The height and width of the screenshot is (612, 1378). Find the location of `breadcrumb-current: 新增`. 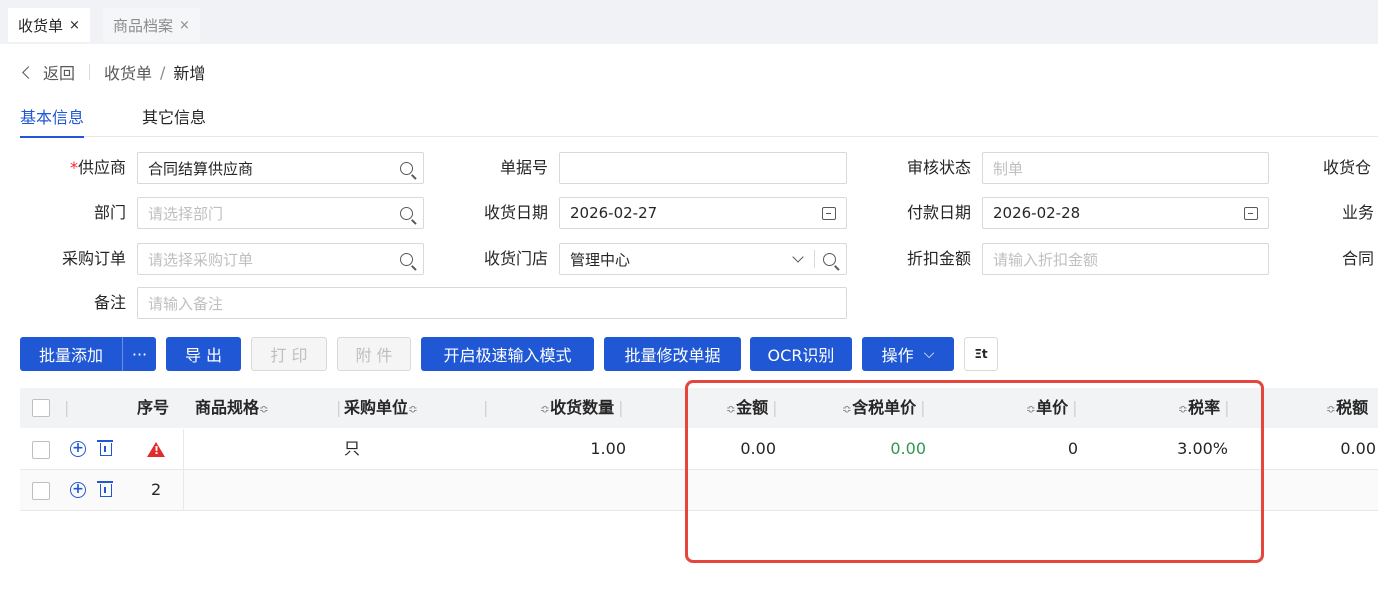

breadcrumb-current: 新增 is located at coordinates (189, 73).